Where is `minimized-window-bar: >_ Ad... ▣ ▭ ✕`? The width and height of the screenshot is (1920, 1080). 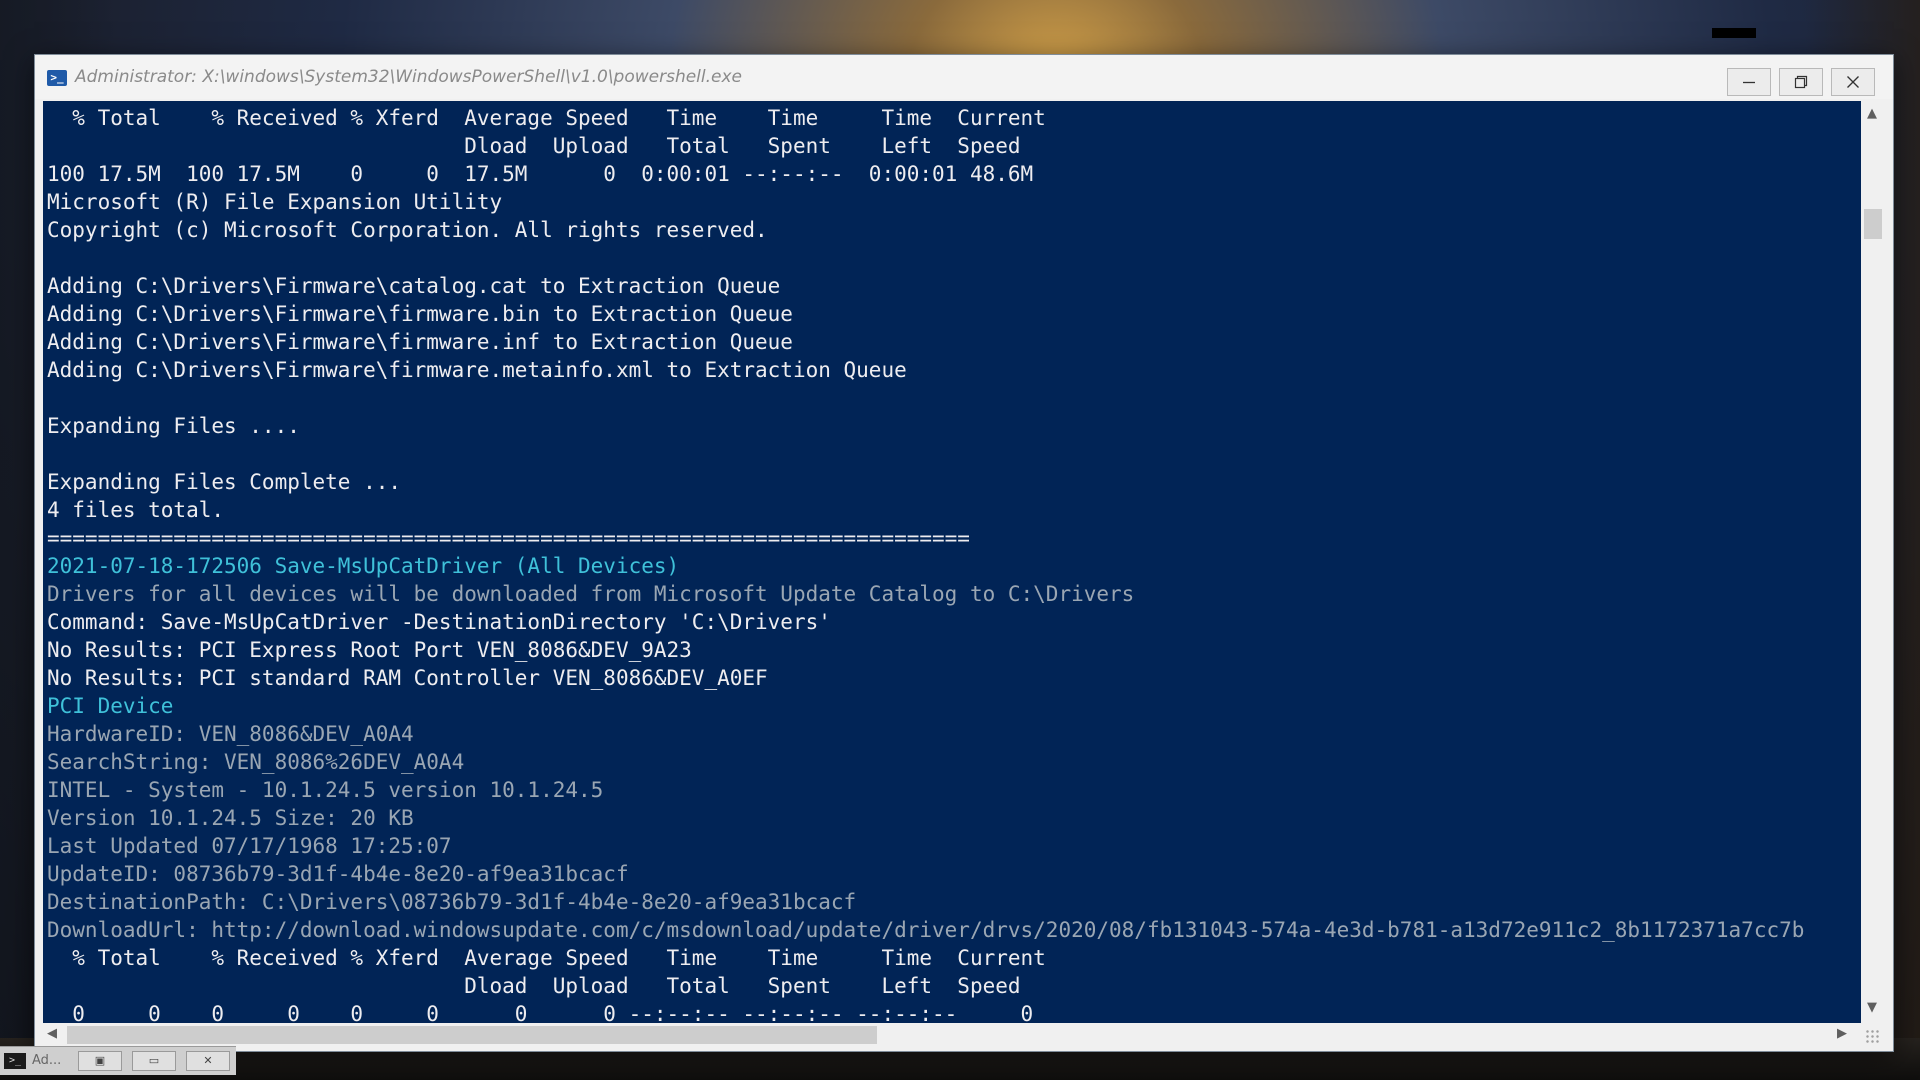
minimized-window-bar: >_ Ad... ▣ ▭ ✕ is located at coordinates (118, 1060).